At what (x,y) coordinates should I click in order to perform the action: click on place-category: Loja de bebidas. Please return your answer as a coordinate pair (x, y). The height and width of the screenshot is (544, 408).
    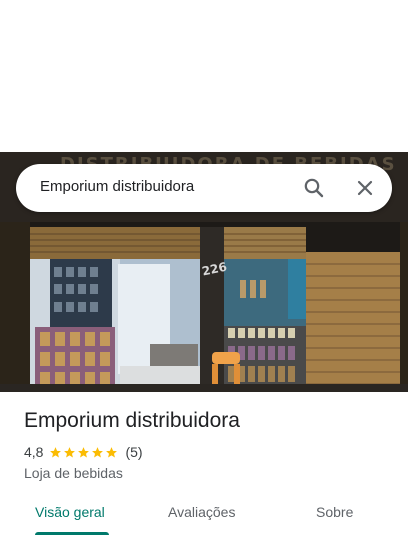
    Looking at the image, I should click on (73, 473).